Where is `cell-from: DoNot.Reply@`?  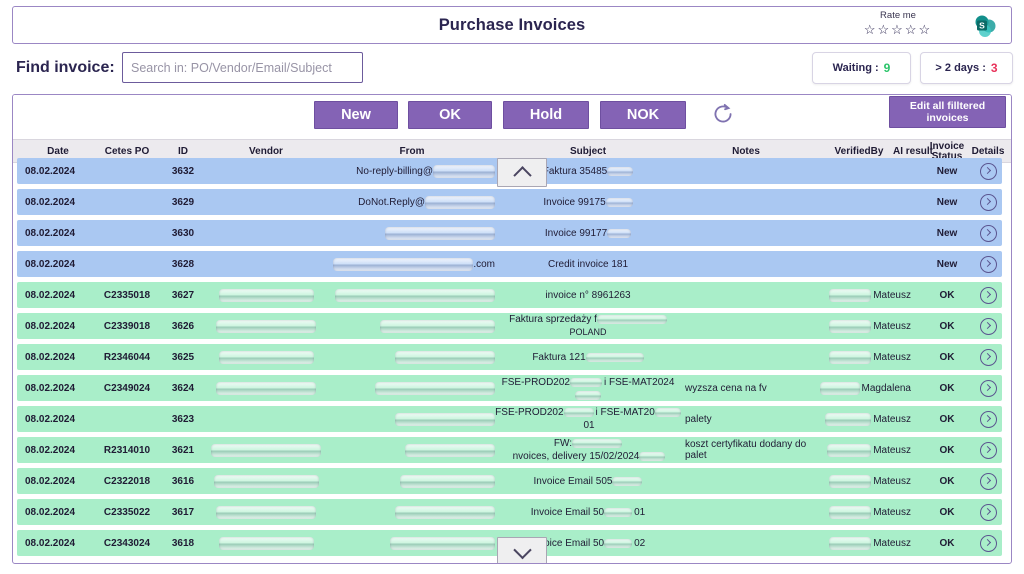
cell-from: DoNot.Reply@ is located at coordinates (412, 202).